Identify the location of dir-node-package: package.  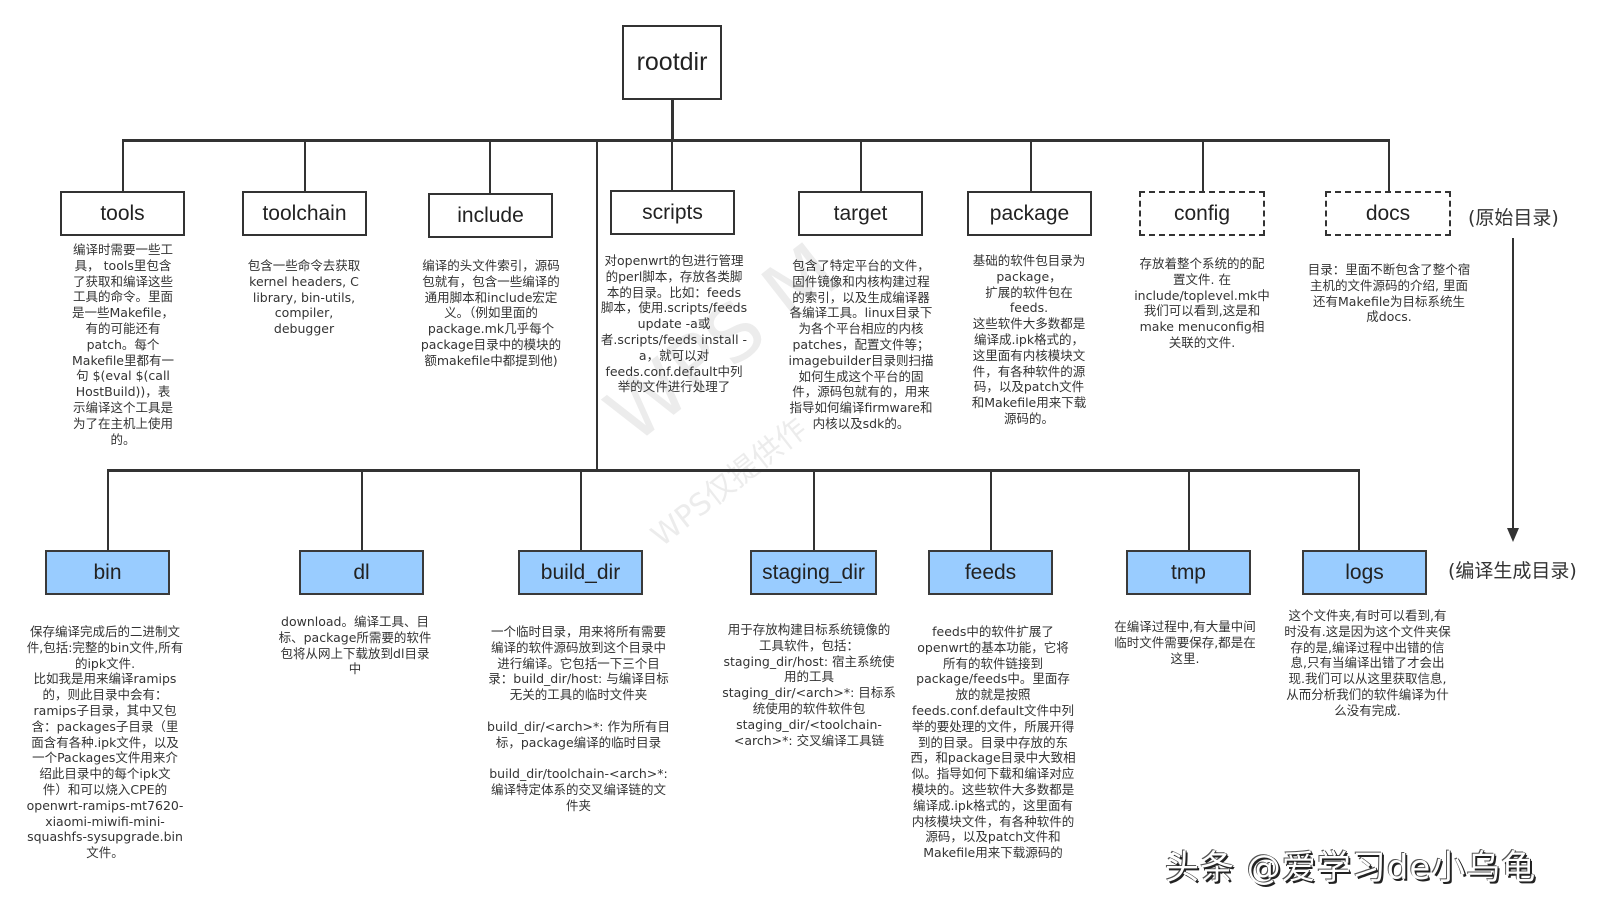
(1029, 213).